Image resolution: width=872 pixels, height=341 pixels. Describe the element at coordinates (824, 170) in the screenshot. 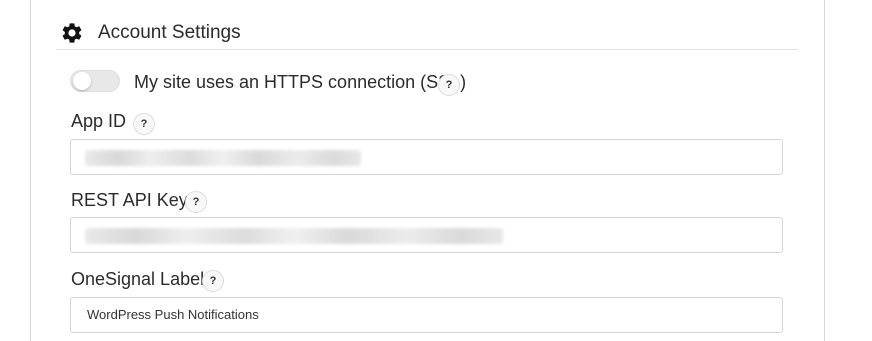

I see `panel-right-border` at that location.